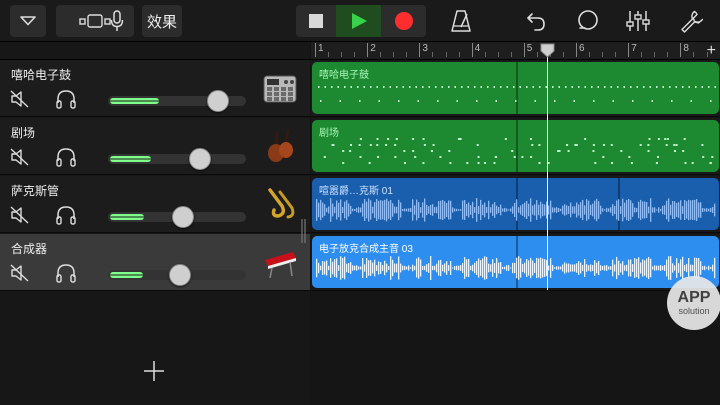 The width and height of the screenshot is (720, 405). Describe the element at coordinates (686, 48) in the screenshot. I see `ruler-bar-number: 8` at that location.